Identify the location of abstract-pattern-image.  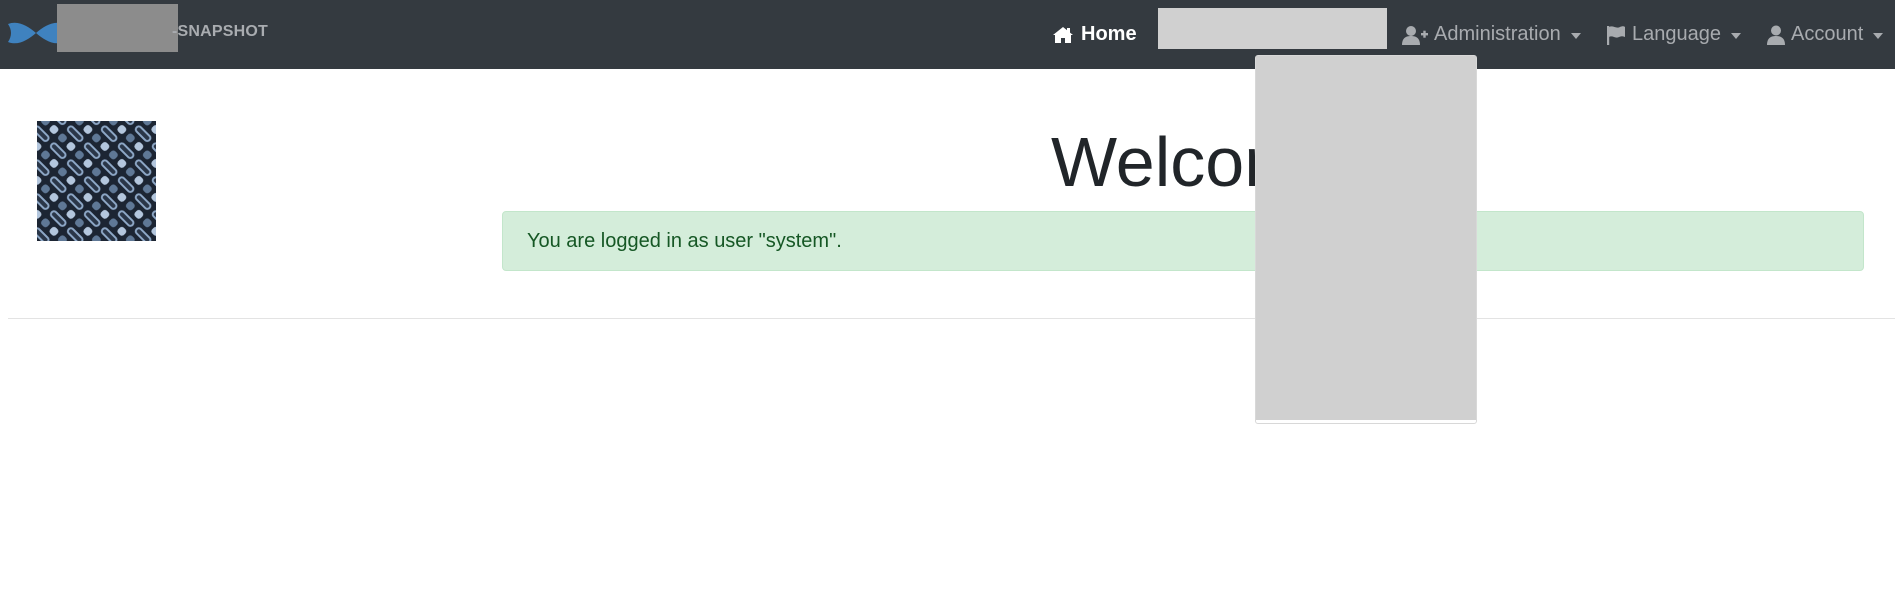
(96, 181).